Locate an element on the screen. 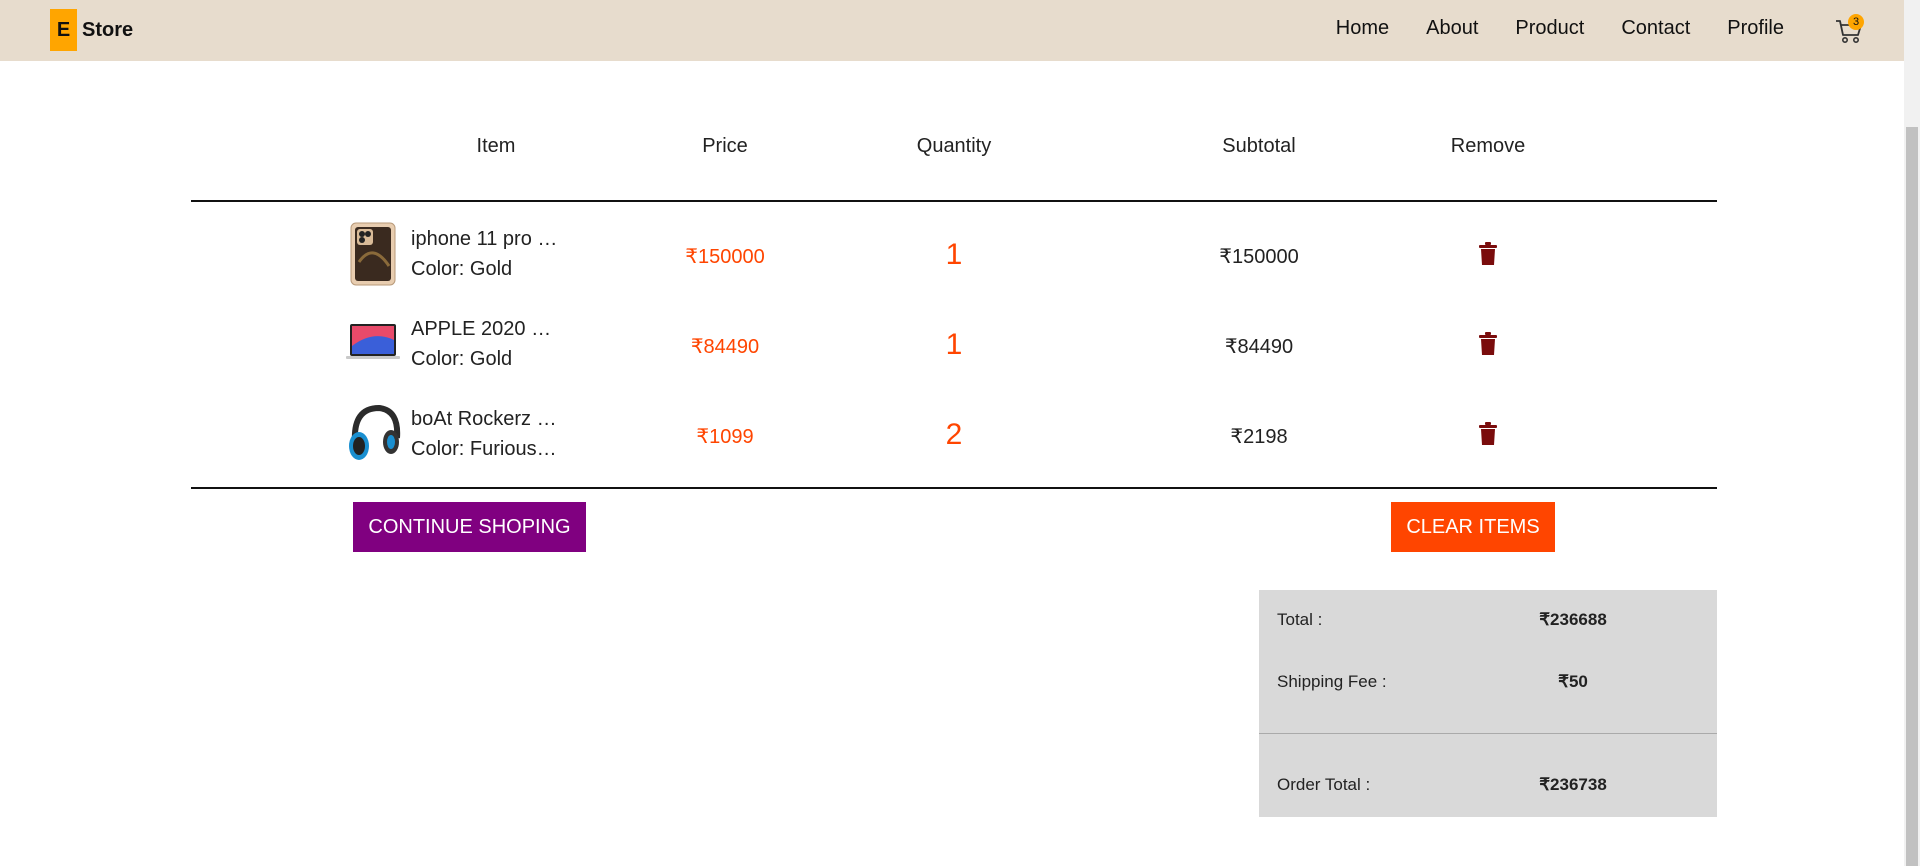 The image size is (1920, 866). page-scrollbar is located at coordinates (1912, 433).